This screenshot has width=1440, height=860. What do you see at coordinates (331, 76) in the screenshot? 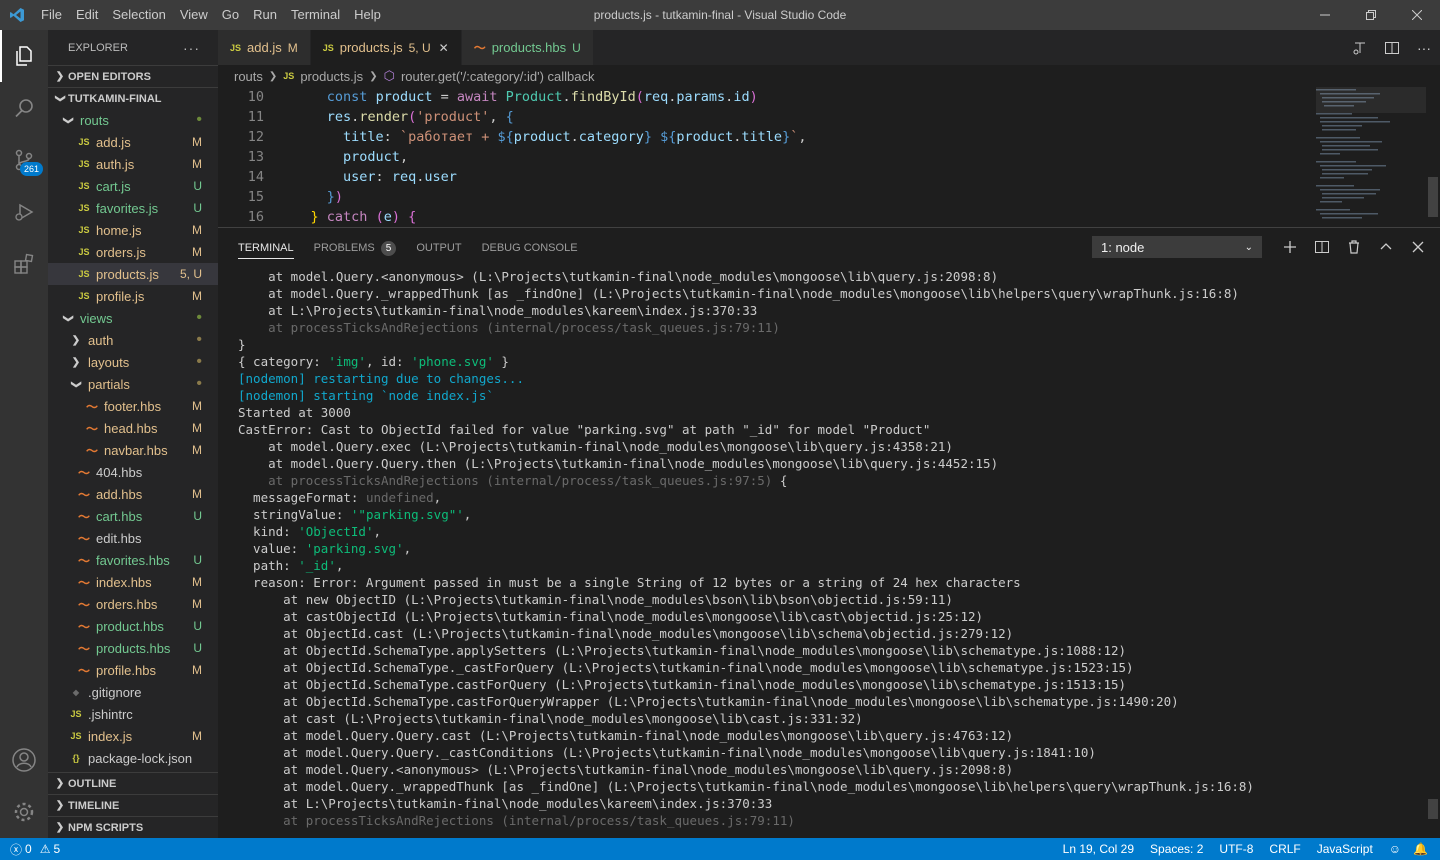
I see `breadcrumb-file: products.js` at bounding box center [331, 76].